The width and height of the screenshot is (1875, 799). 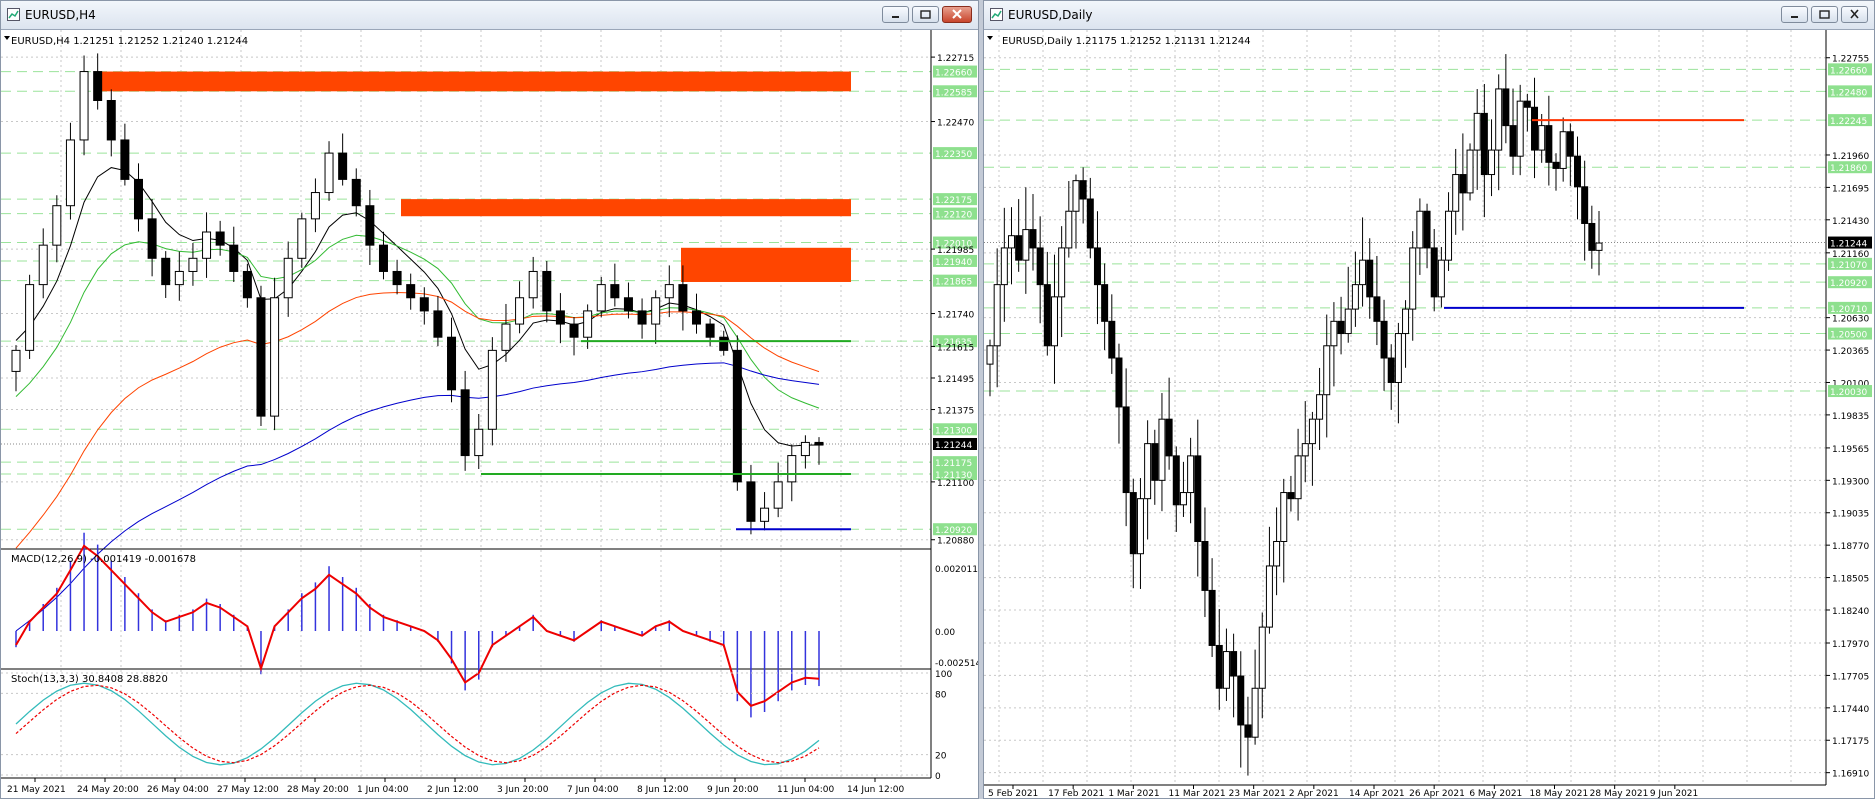 What do you see at coordinates (593, 790) in the screenshot?
I see `time-axis-label: 7 Jun 04:00` at bounding box center [593, 790].